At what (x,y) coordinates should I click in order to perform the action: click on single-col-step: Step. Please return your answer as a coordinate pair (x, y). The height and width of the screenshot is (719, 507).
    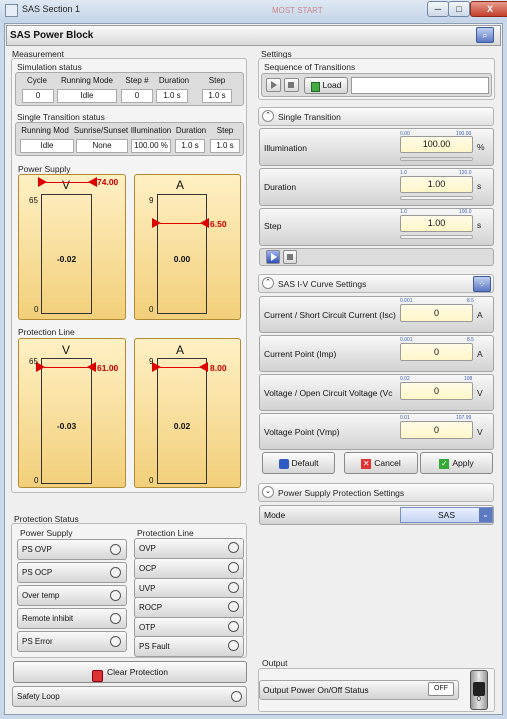
    Looking at the image, I should click on (225, 130).